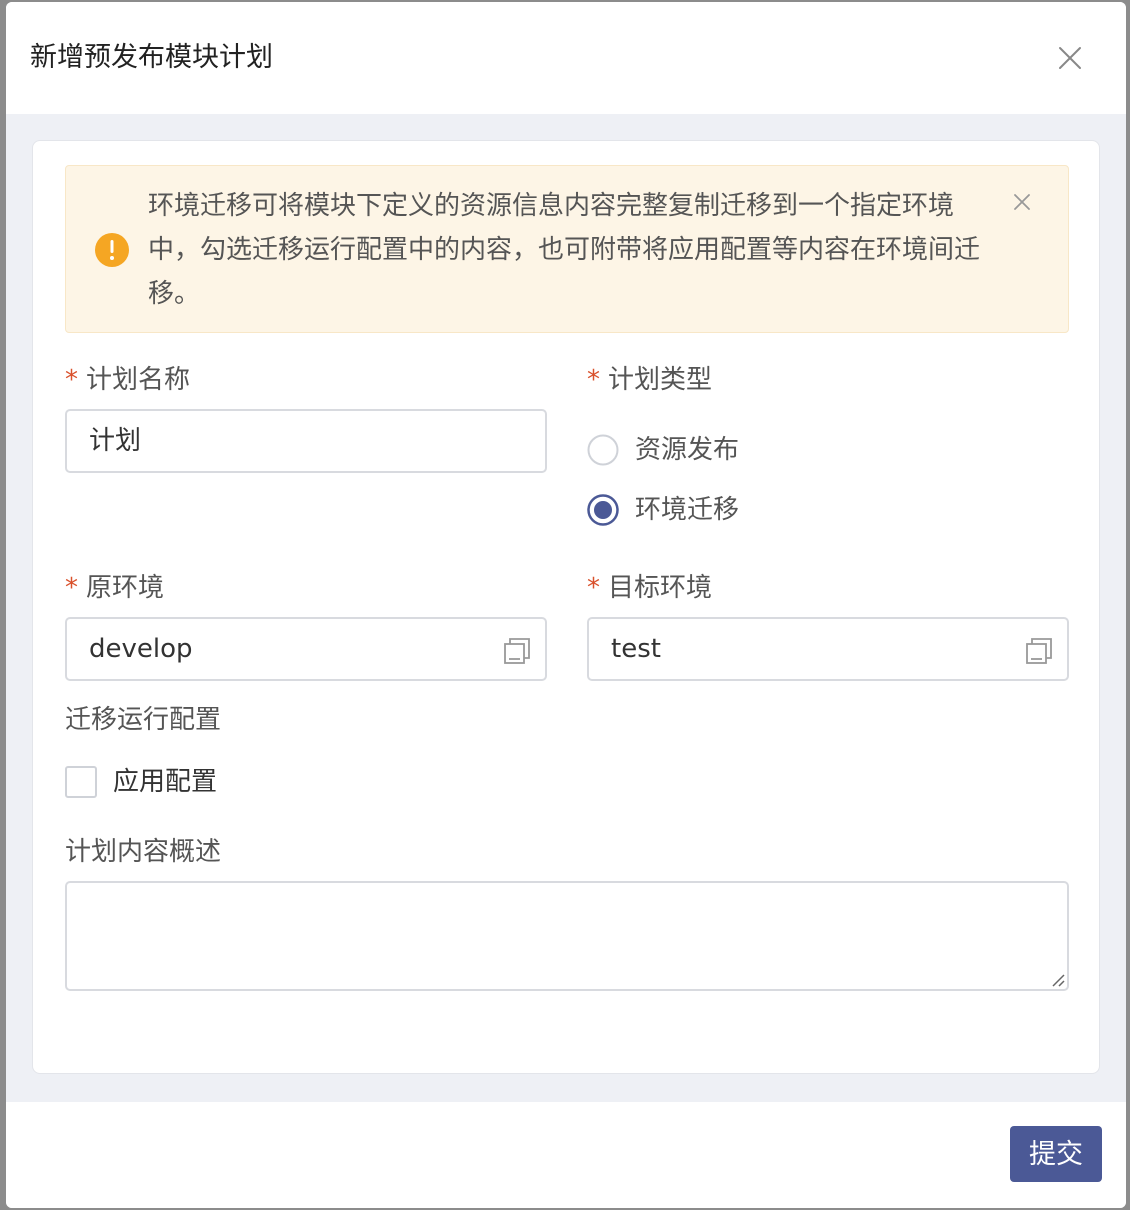  Describe the element at coordinates (1022, 202) in the screenshot. I see `alert-close-icon` at that location.